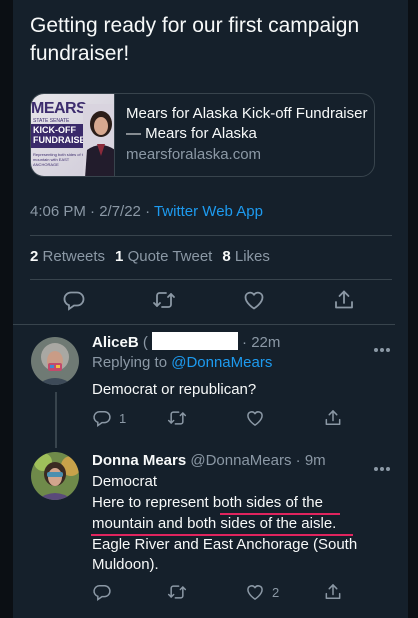 This screenshot has height=618, width=418. I want to click on reply2-line5: Muldoon)., so click(125, 564).